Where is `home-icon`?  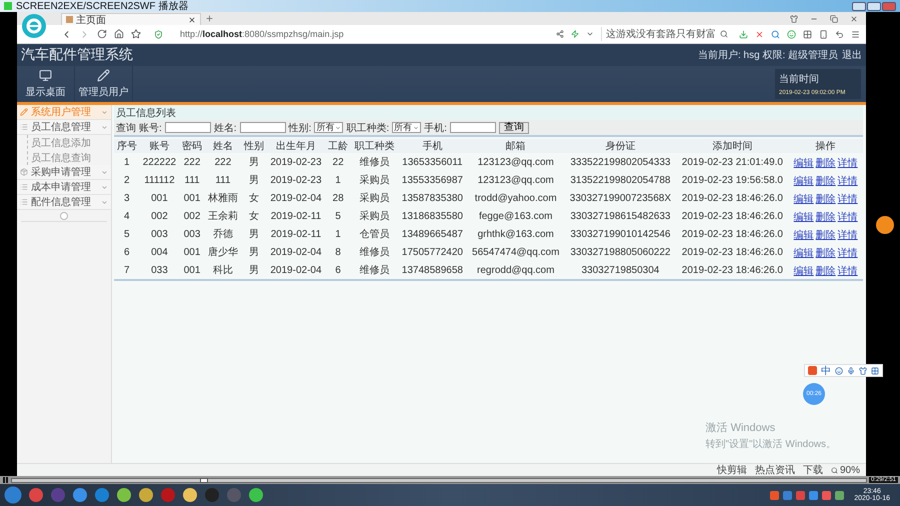
home-icon is located at coordinates (119, 34).